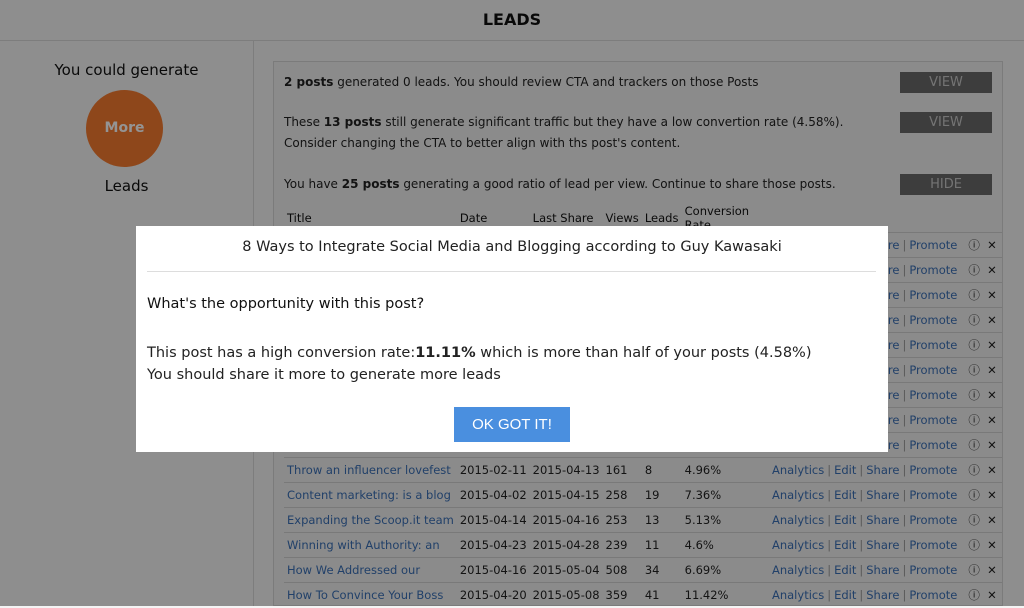 The height and width of the screenshot is (608, 1024). I want to click on modal-divider, so click(511, 271).